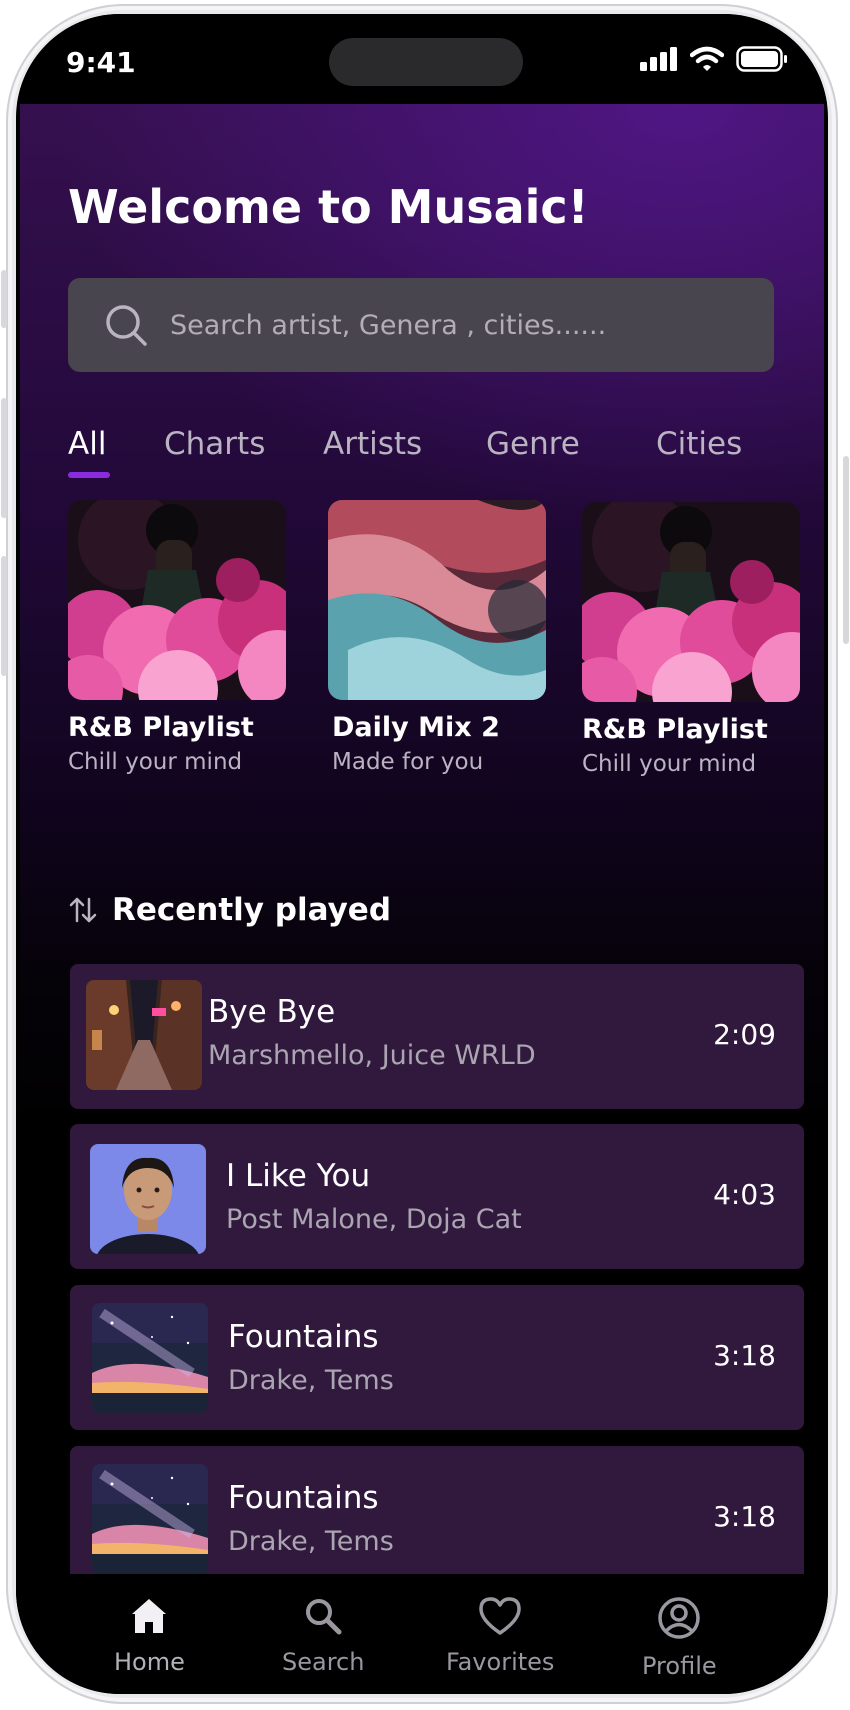  I want to click on song-title: I Like You, so click(298, 1176).